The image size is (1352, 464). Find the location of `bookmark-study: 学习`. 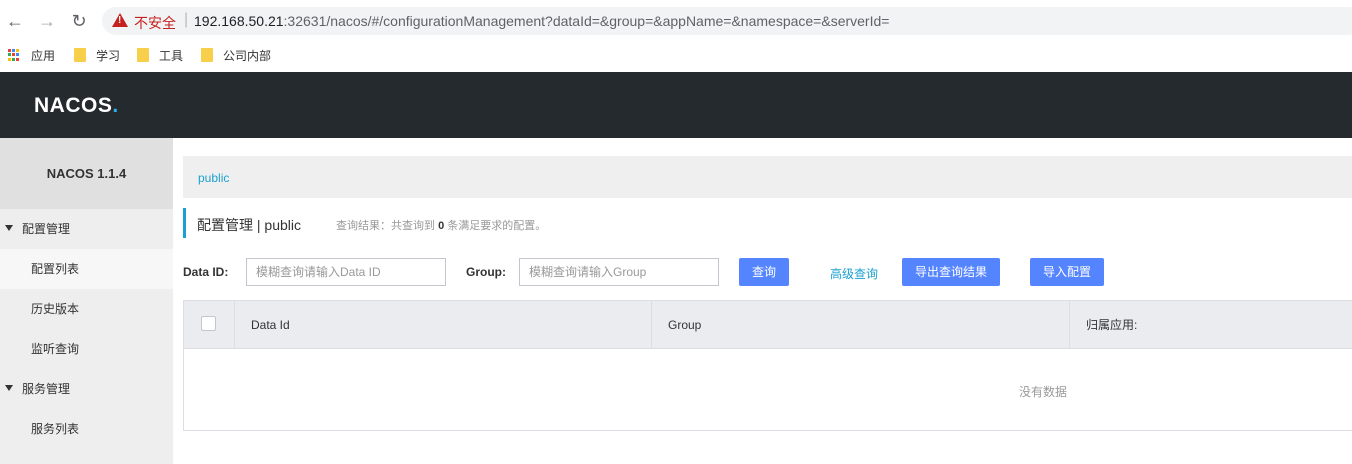

bookmark-study: 学习 is located at coordinates (97, 55).